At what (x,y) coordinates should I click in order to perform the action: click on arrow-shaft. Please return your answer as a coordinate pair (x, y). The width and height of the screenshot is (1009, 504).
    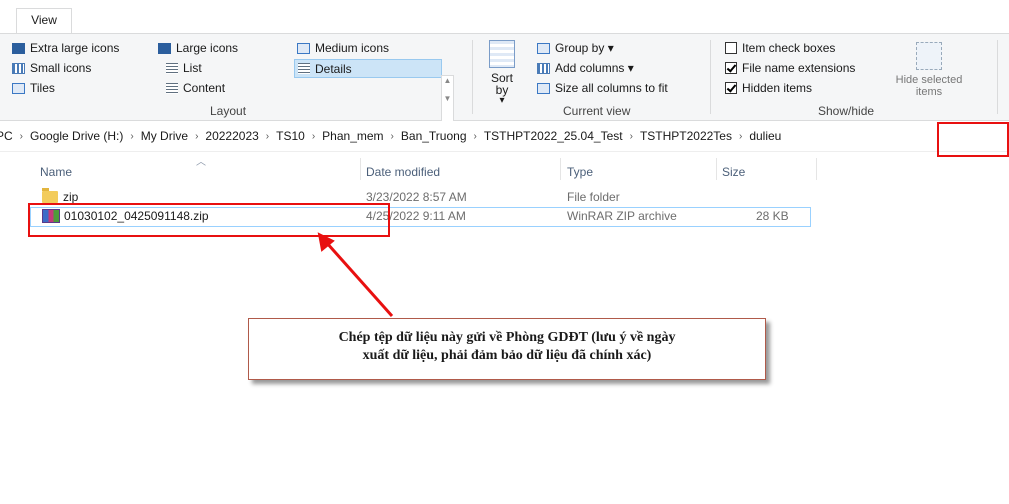
    Looking at the image, I should click on (359, 279).